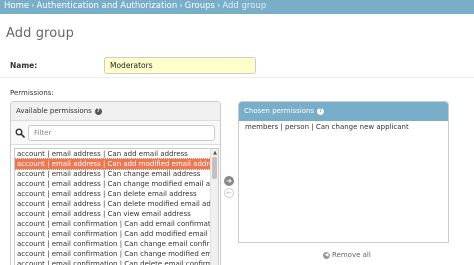 The height and width of the screenshot is (265, 474). I want to click on name-label: Name:, so click(24, 65).